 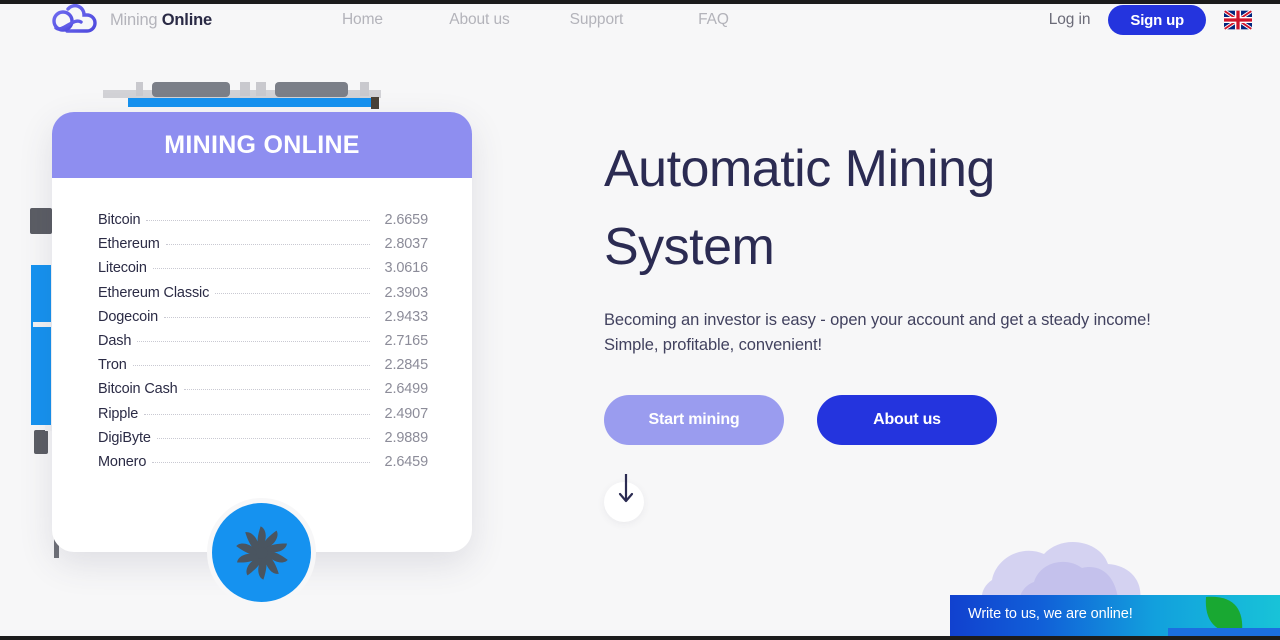 I want to click on list-item: Bitcoin Cash 2.6499, so click(x=263, y=393).